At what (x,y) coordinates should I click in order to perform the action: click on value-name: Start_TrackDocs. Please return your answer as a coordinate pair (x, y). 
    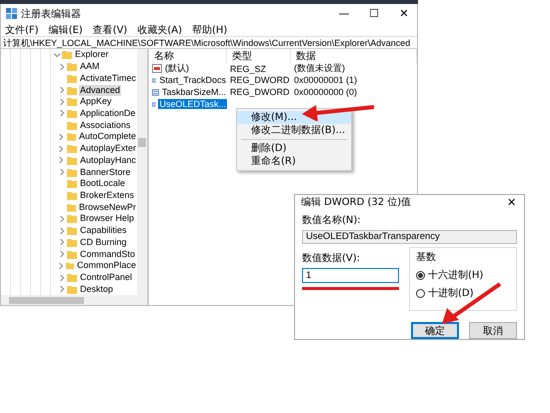
    Looking at the image, I should click on (192, 80).